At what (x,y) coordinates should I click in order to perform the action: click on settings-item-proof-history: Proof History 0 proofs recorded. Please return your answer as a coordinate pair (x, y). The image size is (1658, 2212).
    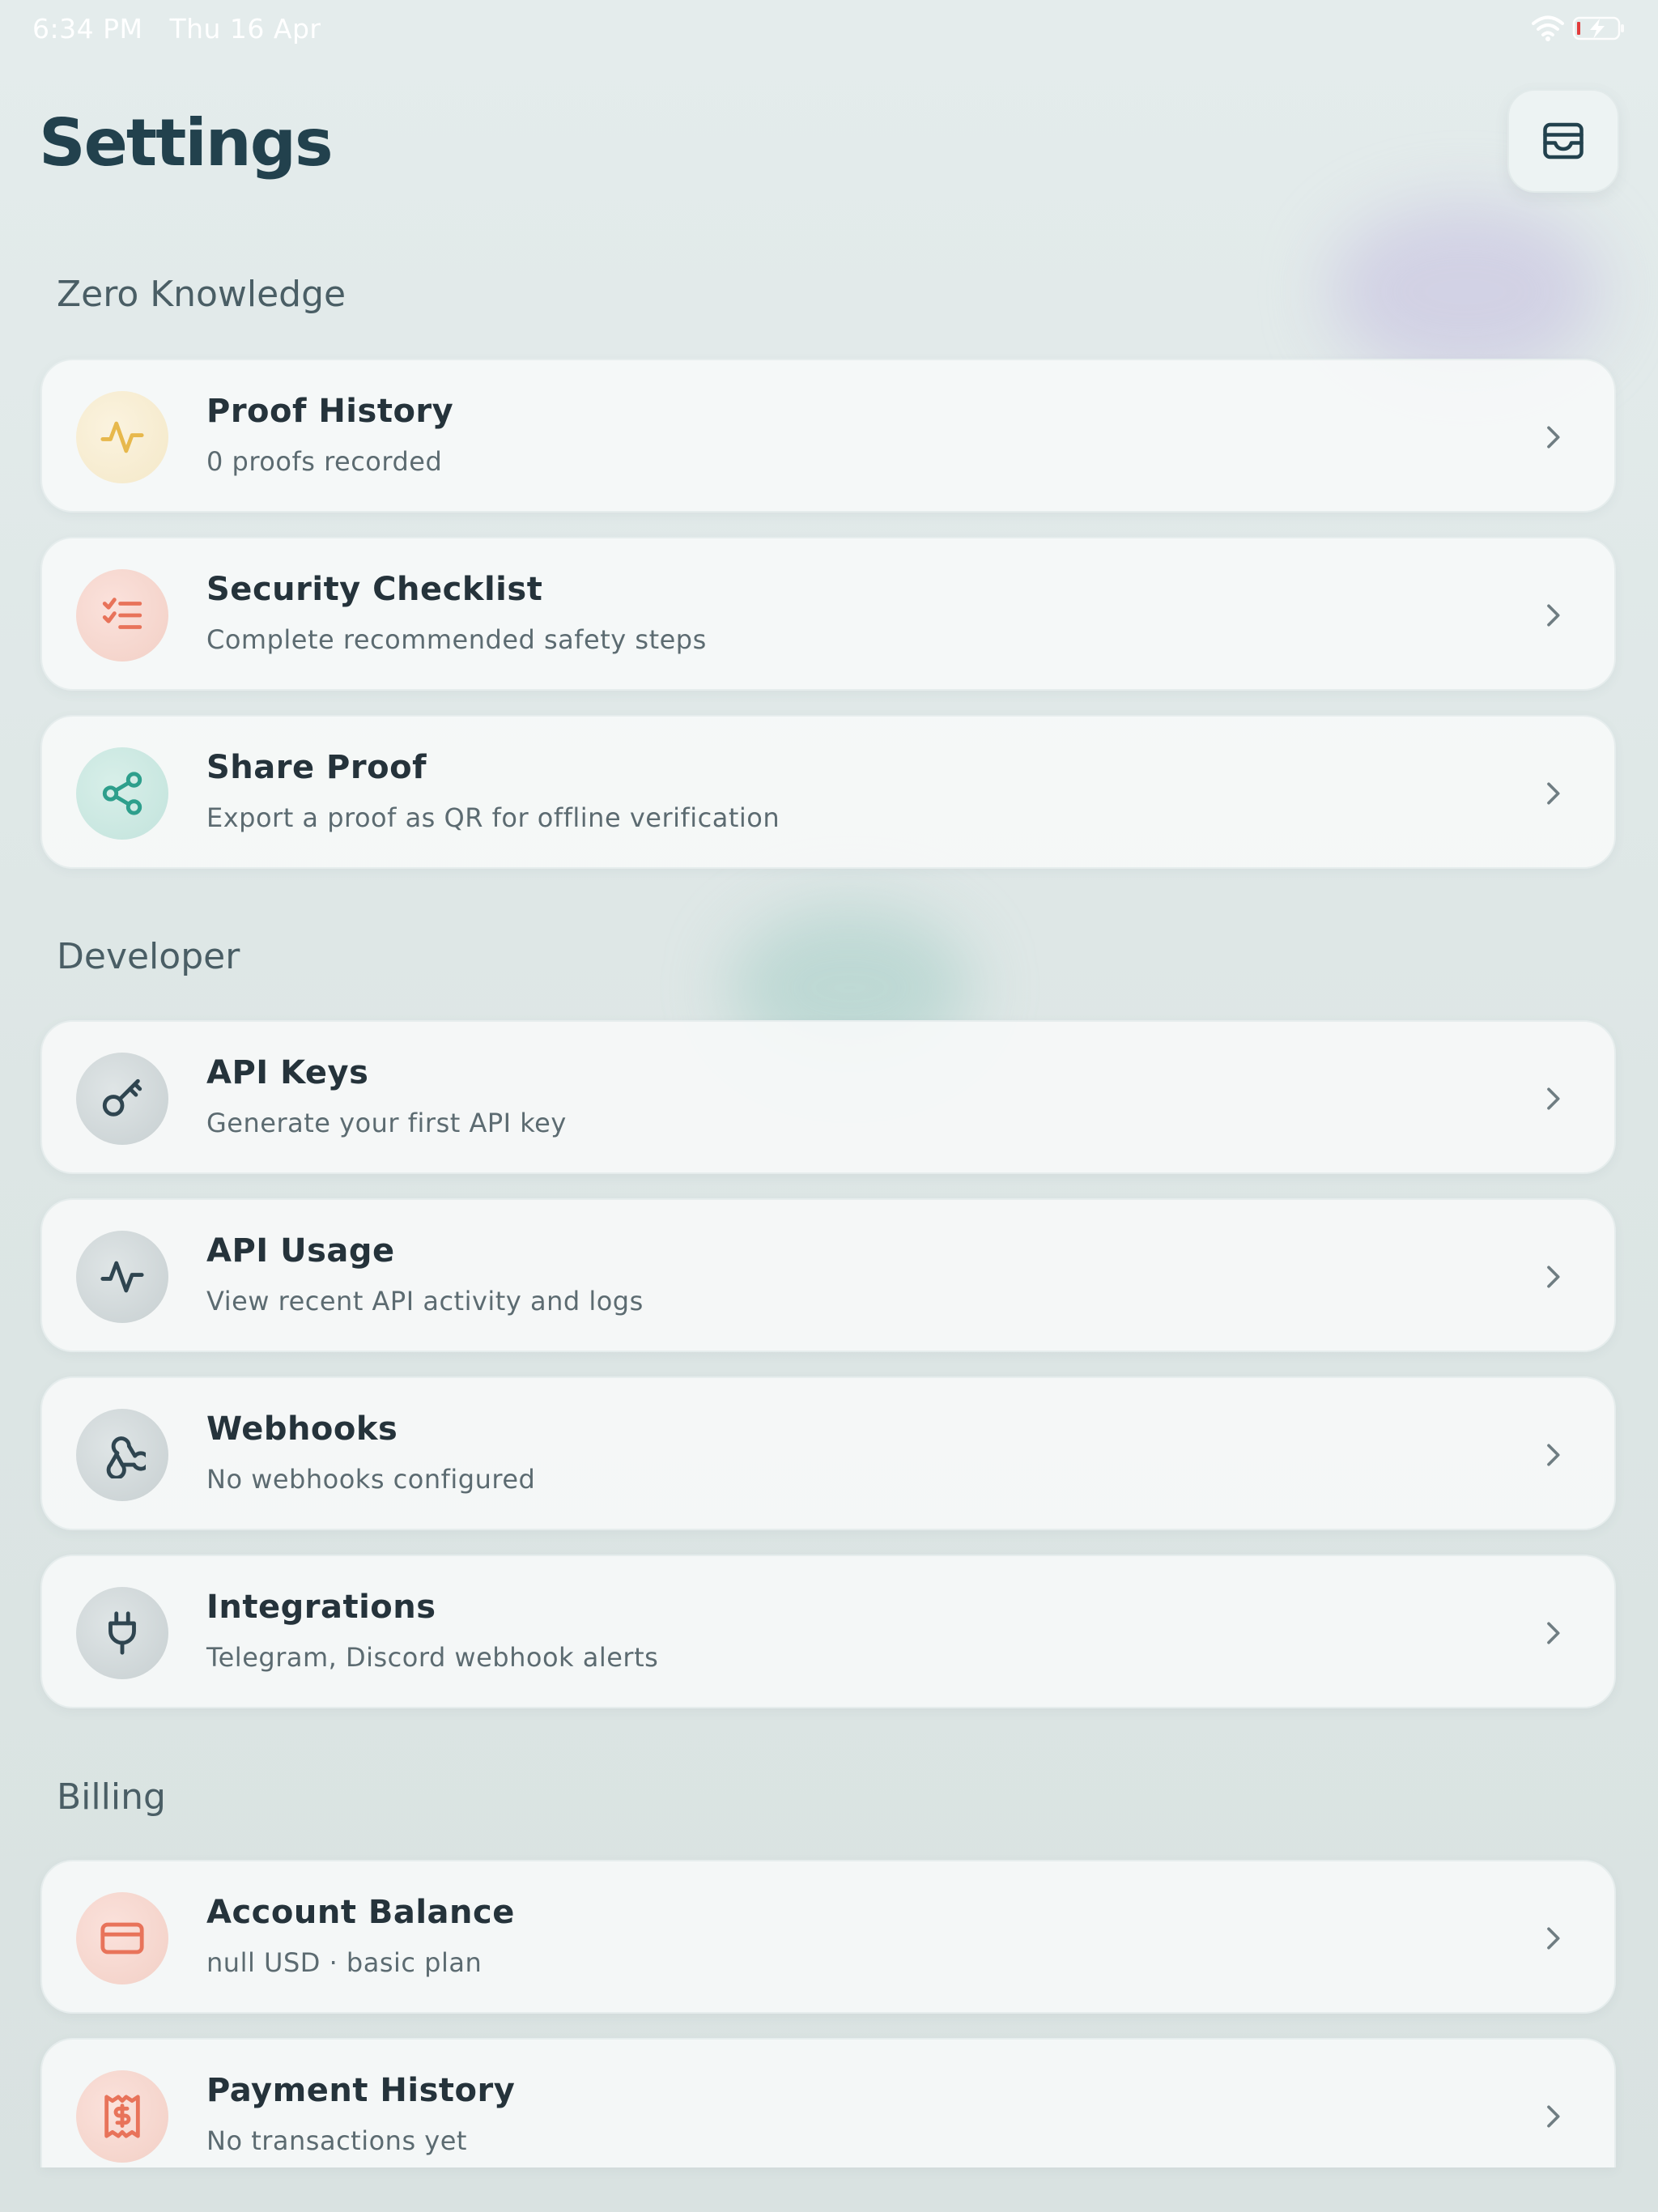
    Looking at the image, I should click on (828, 436).